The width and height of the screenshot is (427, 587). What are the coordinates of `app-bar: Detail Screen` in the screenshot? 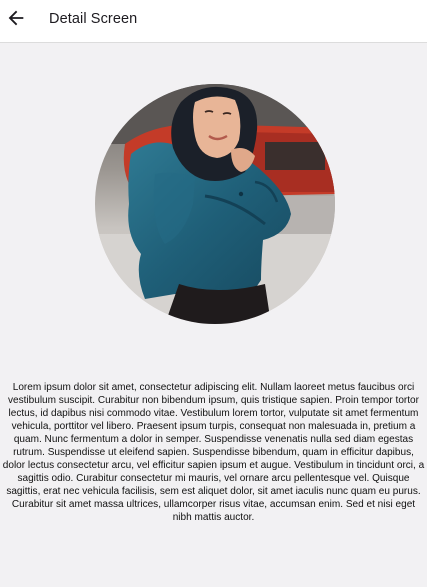 It's located at (213, 21).